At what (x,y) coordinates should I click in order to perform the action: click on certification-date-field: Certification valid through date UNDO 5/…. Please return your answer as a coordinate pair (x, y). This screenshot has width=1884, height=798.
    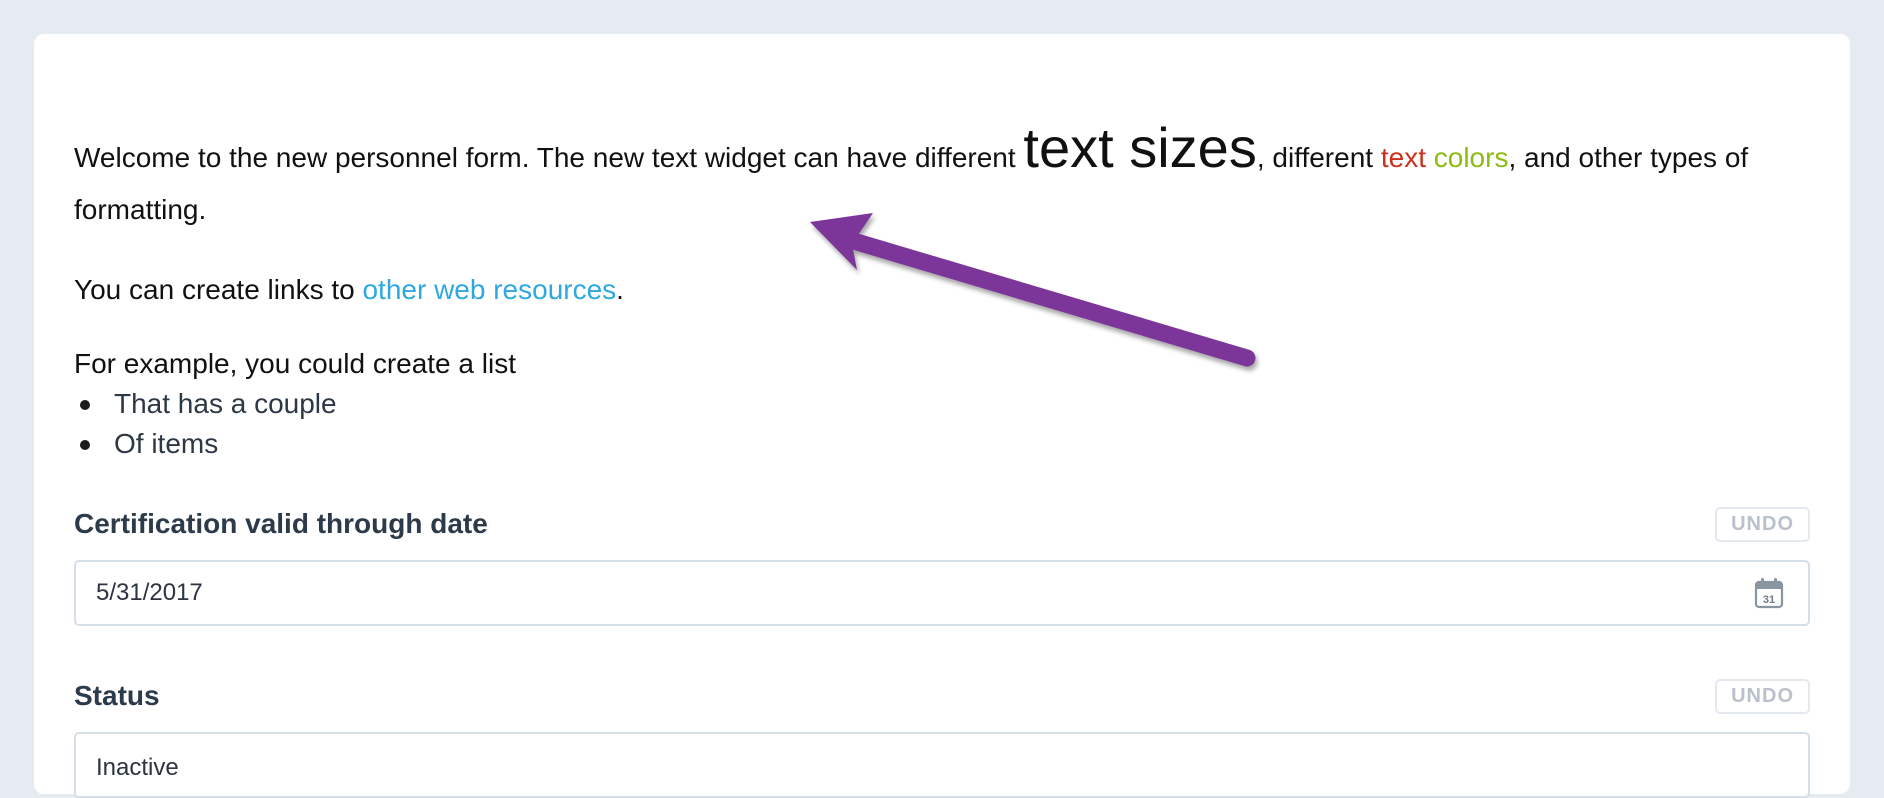
    Looking at the image, I should click on (942, 565).